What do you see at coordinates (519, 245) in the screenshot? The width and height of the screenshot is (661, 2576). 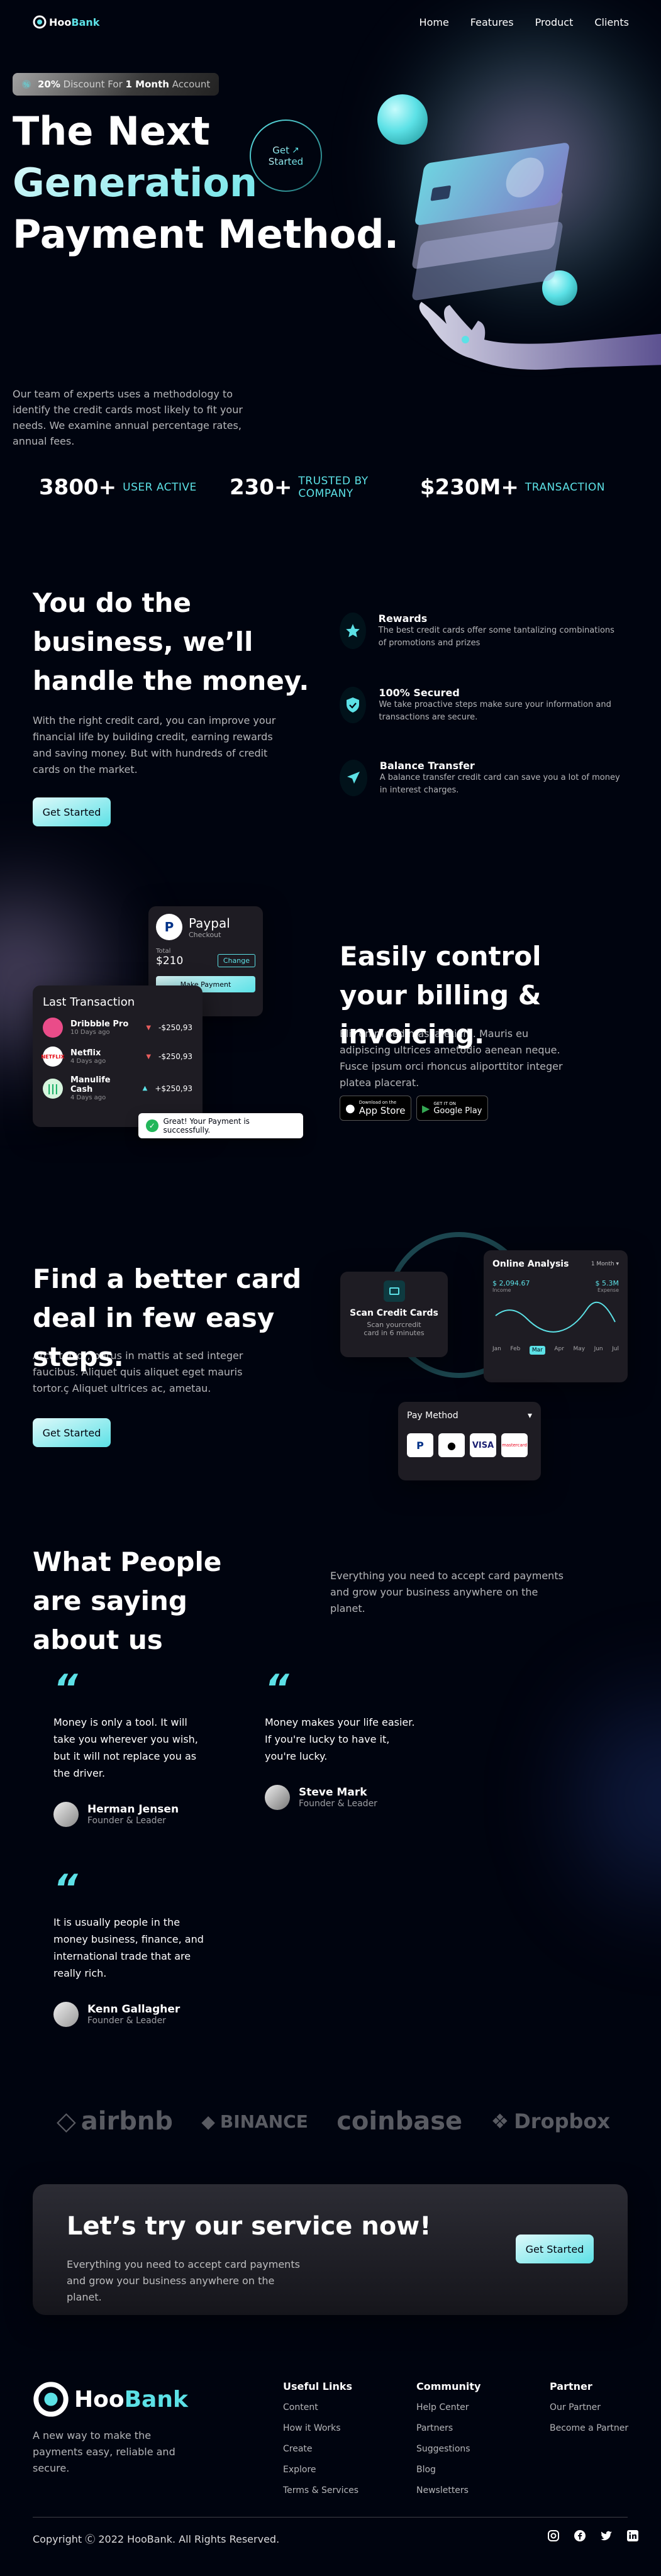 I see `hero-illustration` at bounding box center [519, 245].